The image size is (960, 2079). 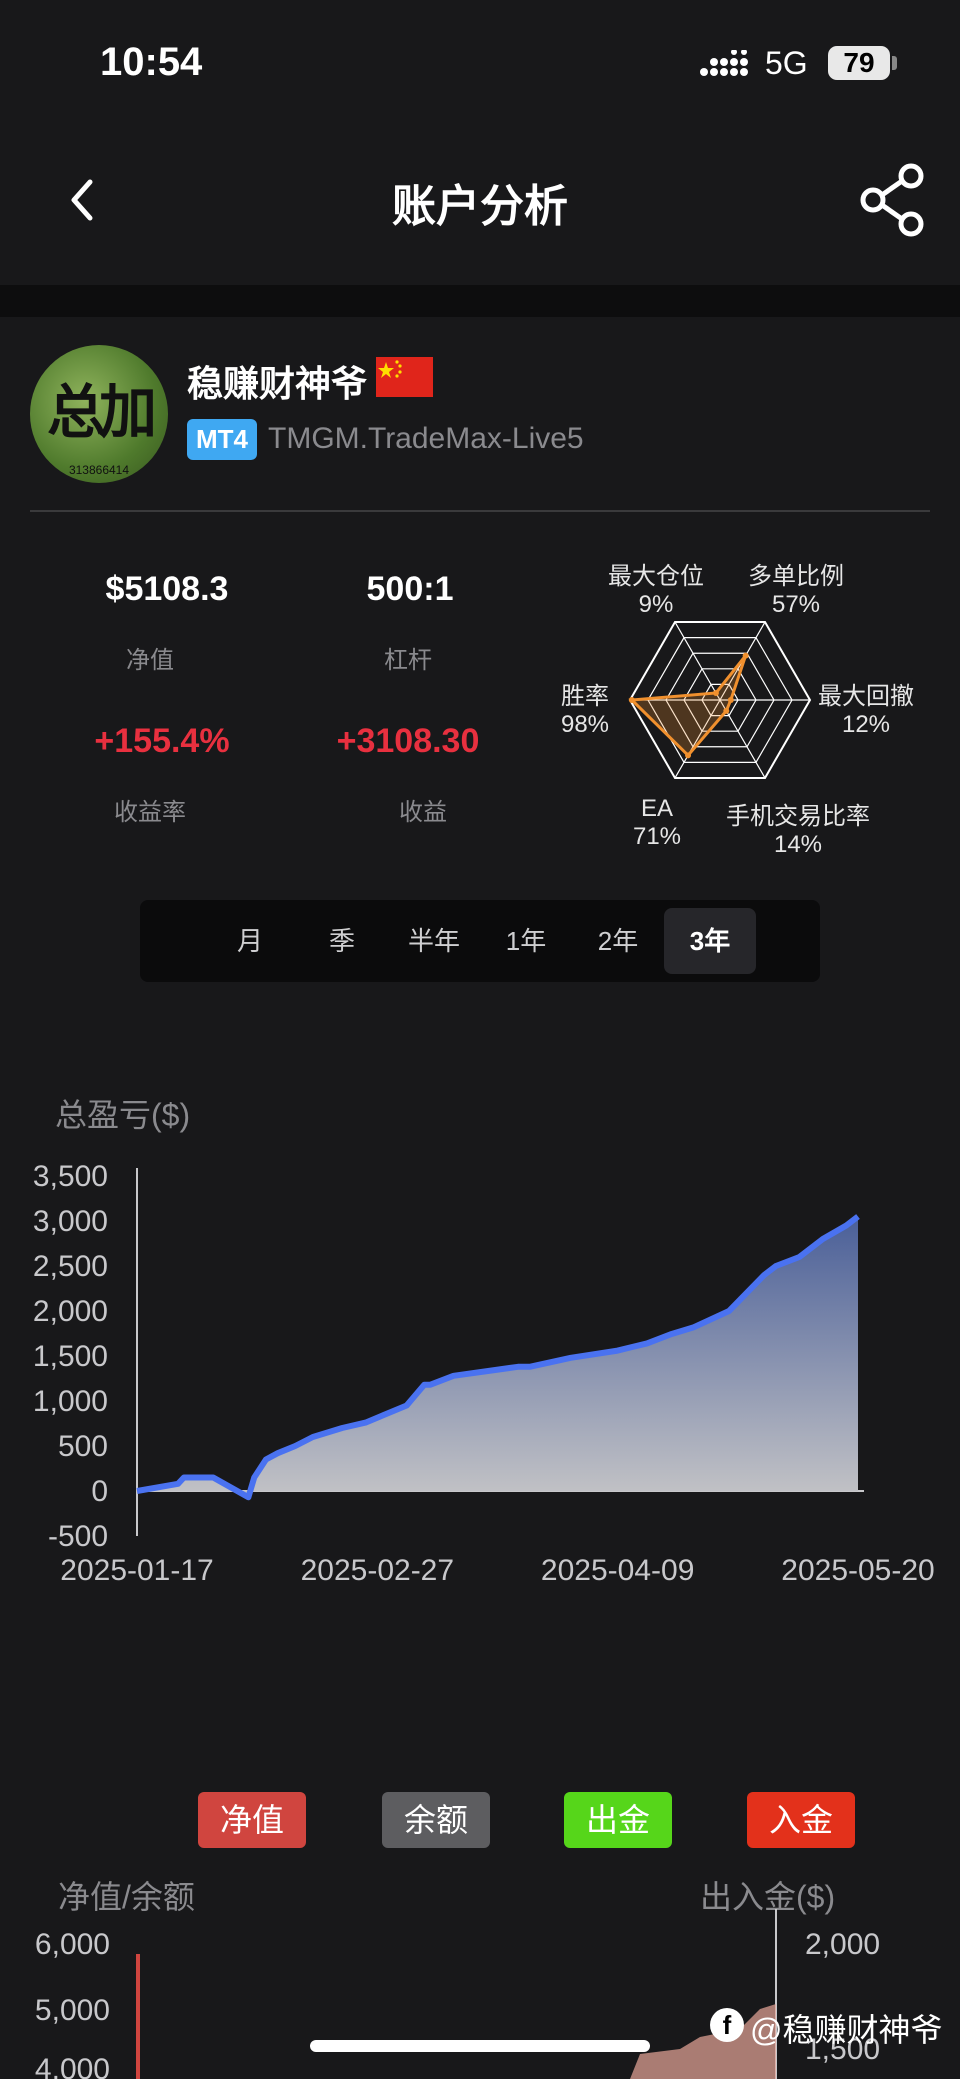 What do you see at coordinates (70, 1176) in the screenshot?
I see `y-tick-label: 3,500` at bounding box center [70, 1176].